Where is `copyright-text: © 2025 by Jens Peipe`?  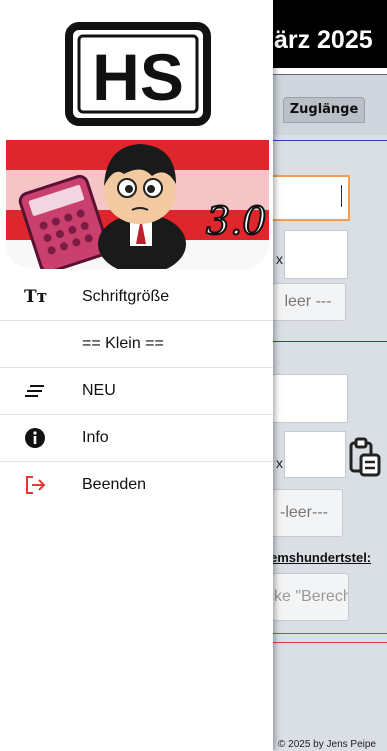
copyright-text: © 2025 by Jens Peipe is located at coordinates (327, 744).